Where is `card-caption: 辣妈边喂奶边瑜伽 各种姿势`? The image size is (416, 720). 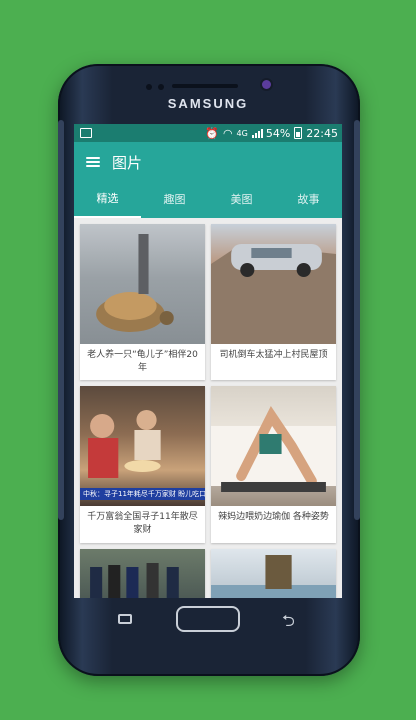
card-caption: 辣妈边喂奶边瑜伽 各种姿势 is located at coordinates (273, 517).